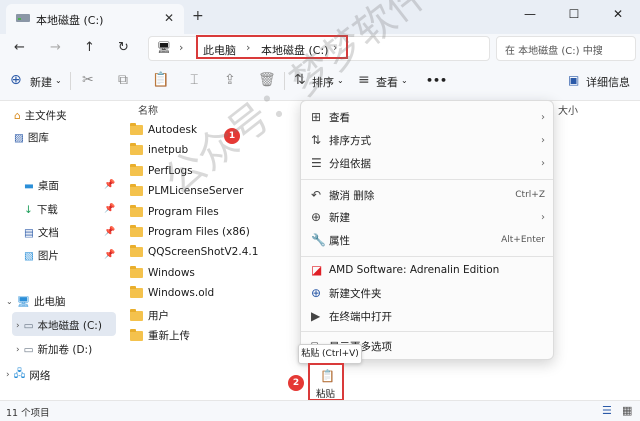 The width and height of the screenshot is (640, 421). What do you see at coordinates (428, 217) in the screenshot?
I see `menu-item-new: ⊕ 新建 ›` at bounding box center [428, 217].